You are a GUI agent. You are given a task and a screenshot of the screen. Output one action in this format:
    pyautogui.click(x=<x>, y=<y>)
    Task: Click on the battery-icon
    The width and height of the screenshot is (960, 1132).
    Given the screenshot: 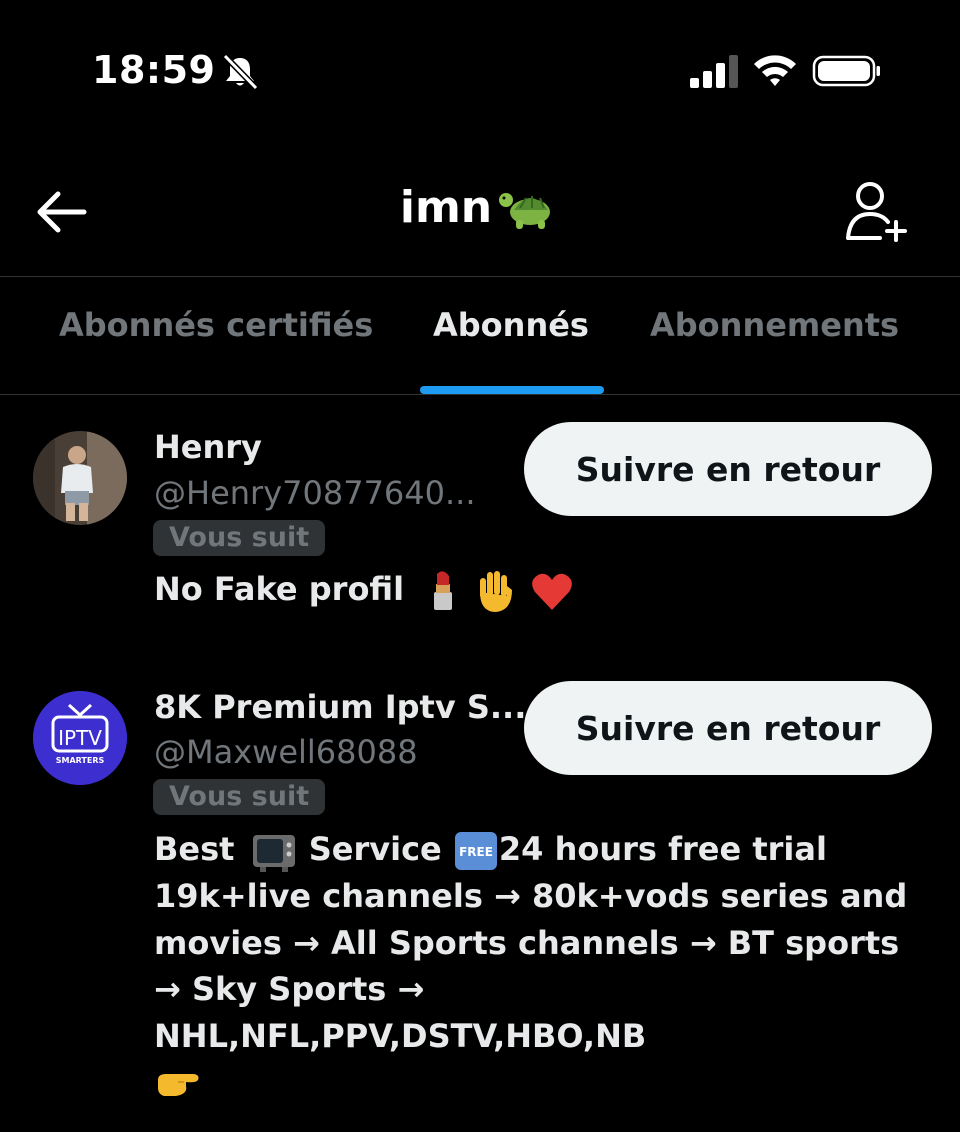 What is the action you would take?
    pyautogui.click(x=846, y=71)
    